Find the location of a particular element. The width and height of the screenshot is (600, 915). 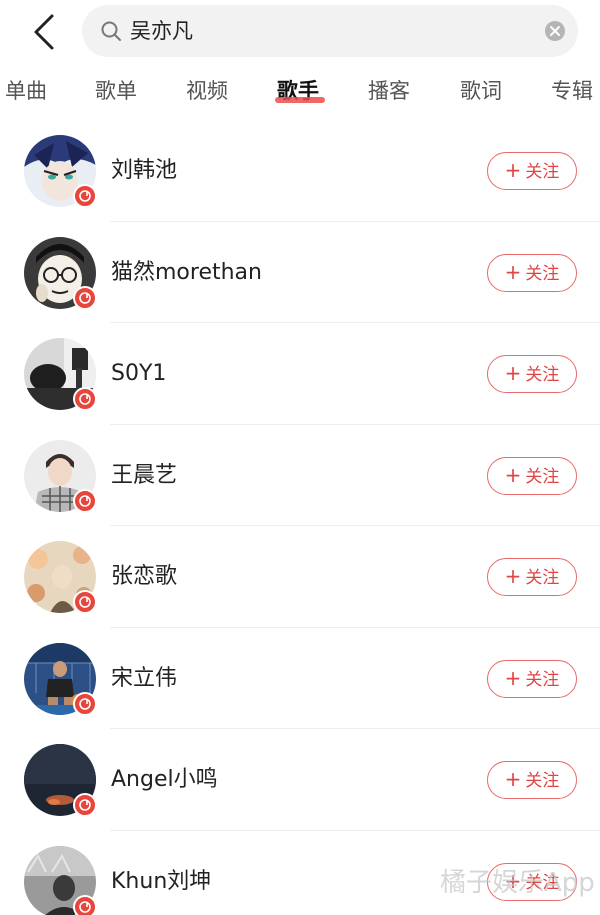

chevron-left-icon is located at coordinates (44, 32).